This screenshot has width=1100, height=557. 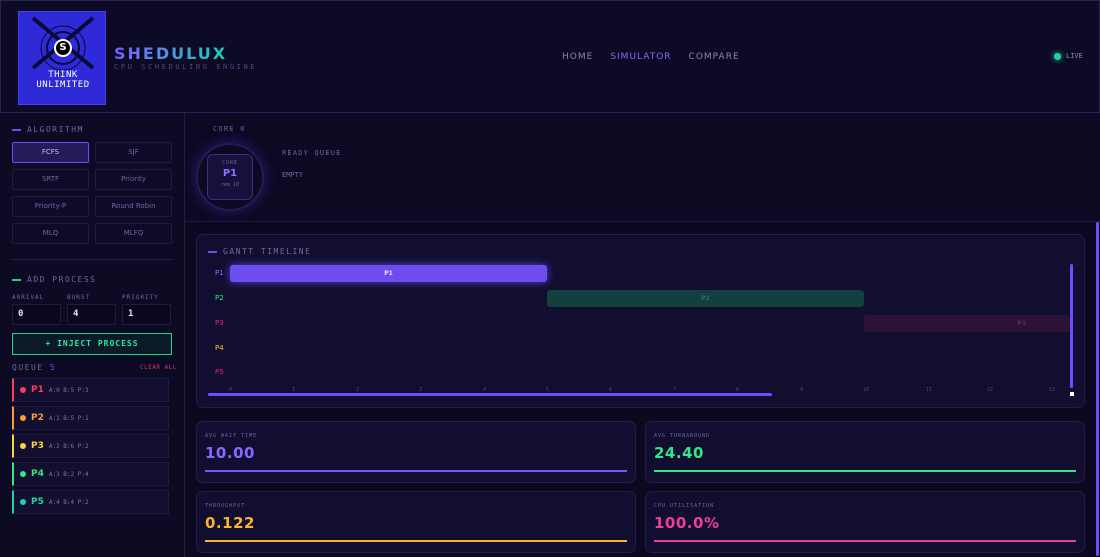 What do you see at coordinates (63, 85) in the screenshot?
I see `logo-text-unlimited: UNLIMITED` at bounding box center [63, 85].